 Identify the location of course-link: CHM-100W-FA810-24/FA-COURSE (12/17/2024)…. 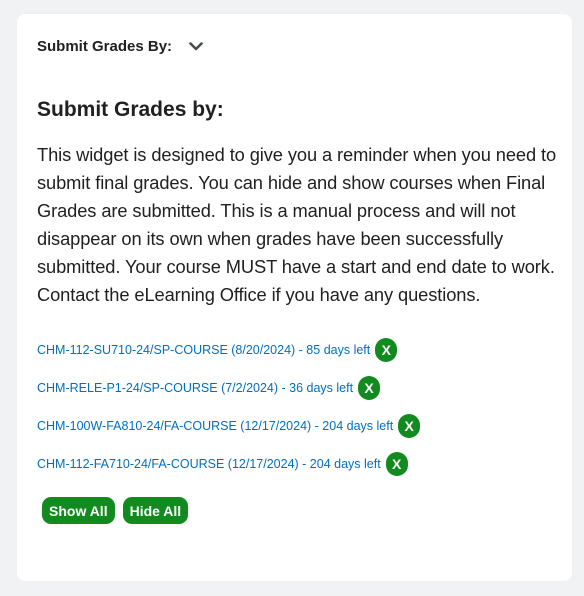
(215, 426).